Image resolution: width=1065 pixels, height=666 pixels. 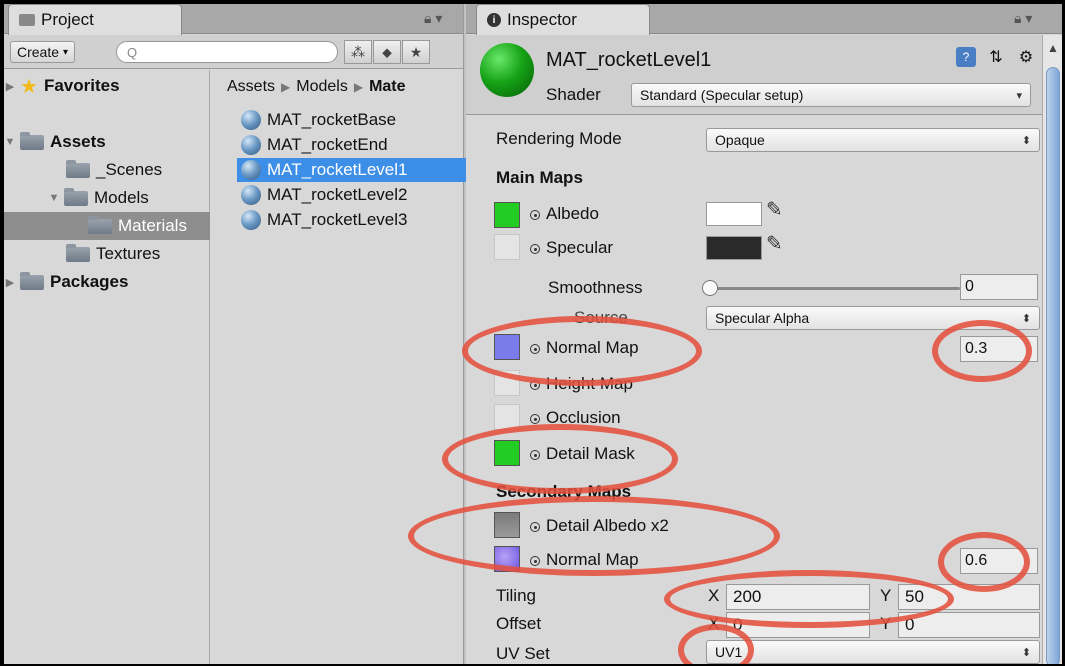 What do you see at coordinates (873, 318) in the screenshot?
I see `source-dropdown: Specular Alpha ⬍` at bounding box center [873, 318].